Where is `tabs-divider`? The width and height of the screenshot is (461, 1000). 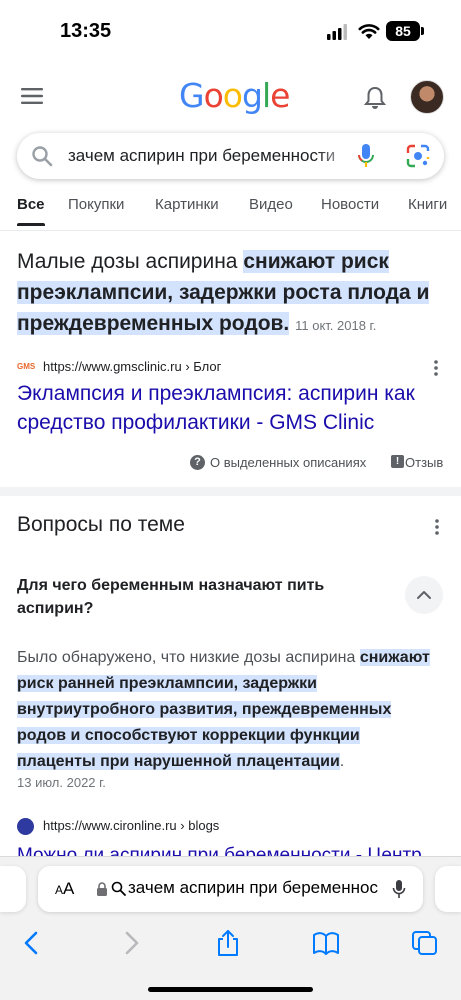
tabs-divider is located at coordinates (230, 230).